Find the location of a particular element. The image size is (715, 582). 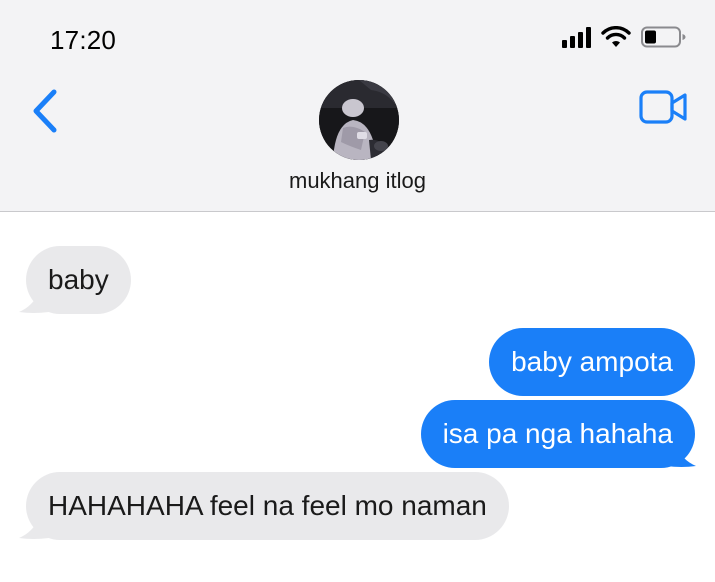

status-bar-icons is located at coordinates (624, 37).